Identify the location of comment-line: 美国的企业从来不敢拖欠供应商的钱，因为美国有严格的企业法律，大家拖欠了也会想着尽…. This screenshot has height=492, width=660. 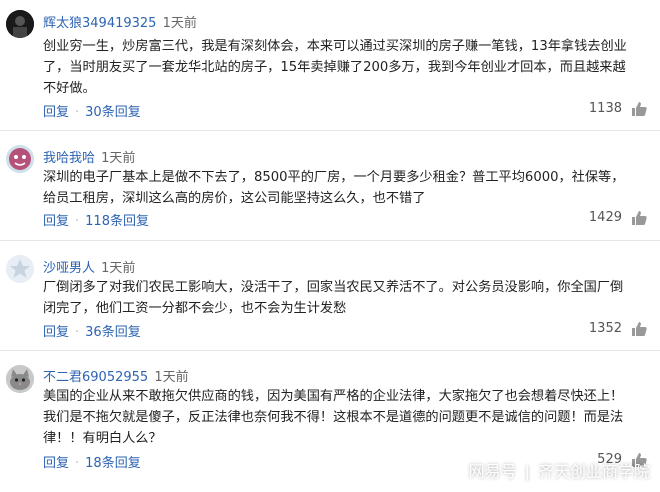
(333, 396).